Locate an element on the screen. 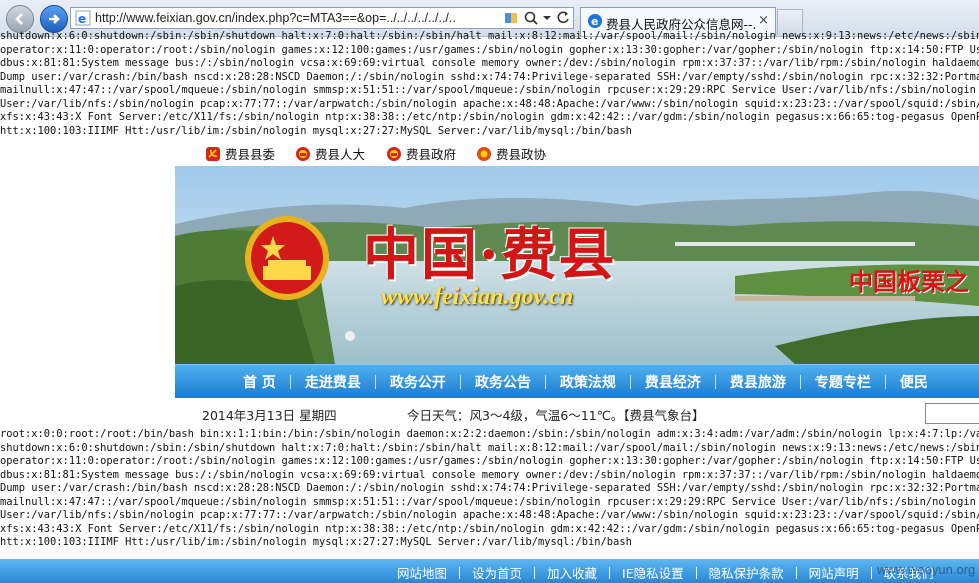  quick-link-label: 费县政府 is located at coordinates (431, 154).